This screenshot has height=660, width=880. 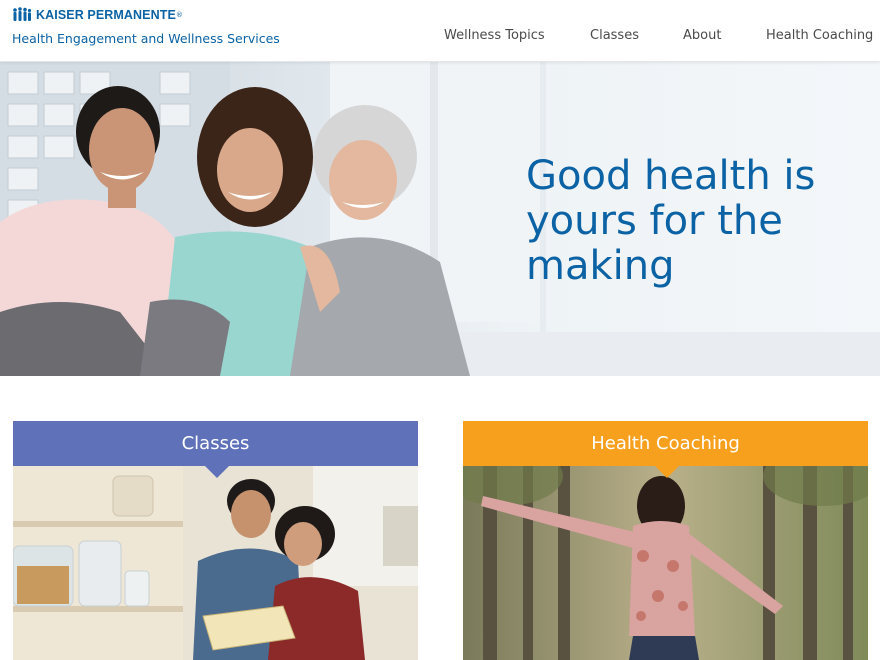 I want to click on kaiser-people-logo-icon, so click(x=22, y=14).